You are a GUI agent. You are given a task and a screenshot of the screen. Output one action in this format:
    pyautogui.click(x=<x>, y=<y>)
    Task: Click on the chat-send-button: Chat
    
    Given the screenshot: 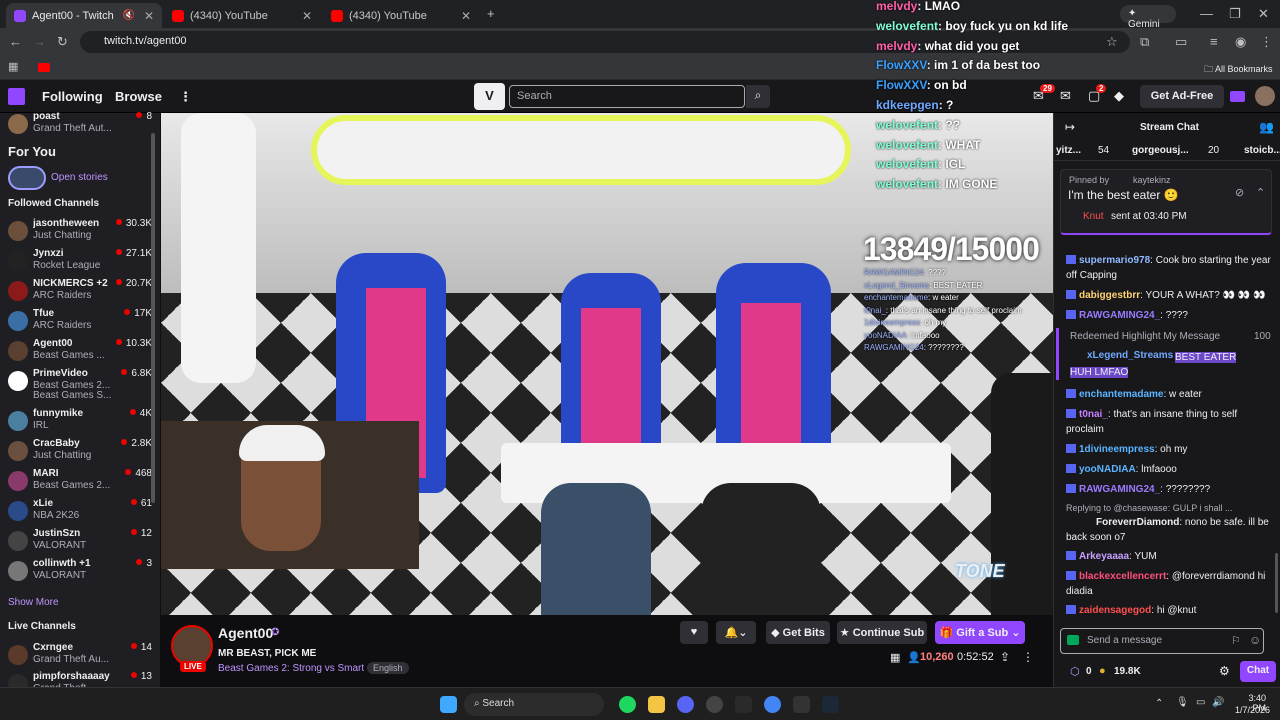 What is the action you would take?
    pyautogui.click(x=1258, y=671)
    